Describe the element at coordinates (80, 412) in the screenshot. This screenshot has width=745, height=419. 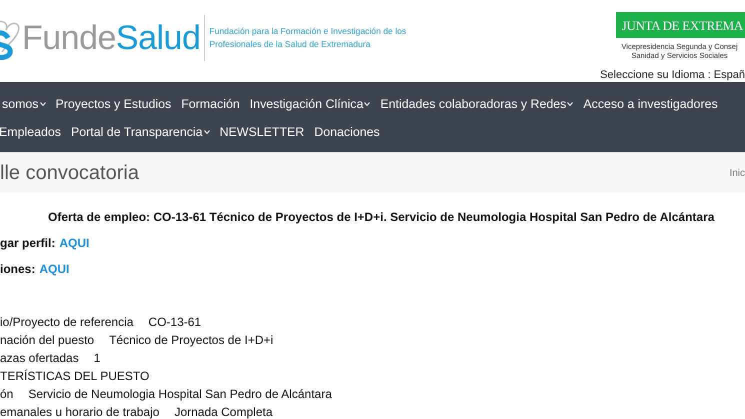
I see `field-label: emanales u horario de trabajo` at that location.